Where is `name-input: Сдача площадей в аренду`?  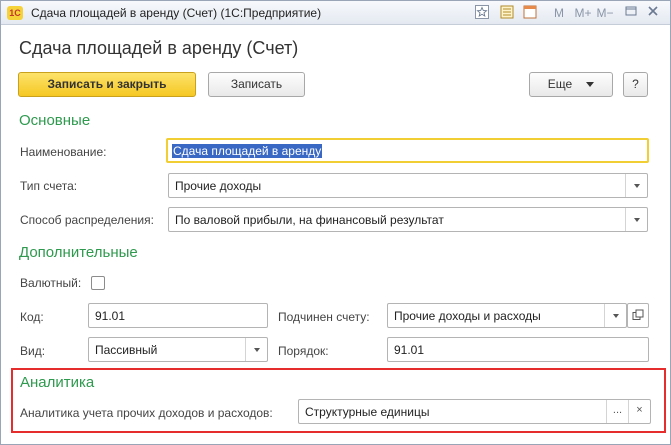 name-input: Сдача площадей в аренду is located at coordinates (407, 150).